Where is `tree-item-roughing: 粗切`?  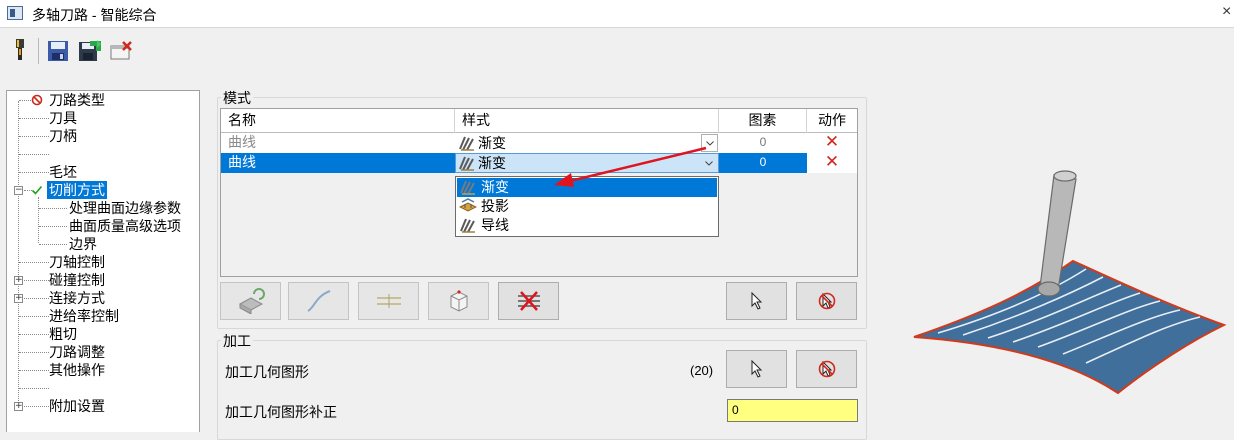
tree-item-roughing: 粗切 is located at coordinates (63, 334).